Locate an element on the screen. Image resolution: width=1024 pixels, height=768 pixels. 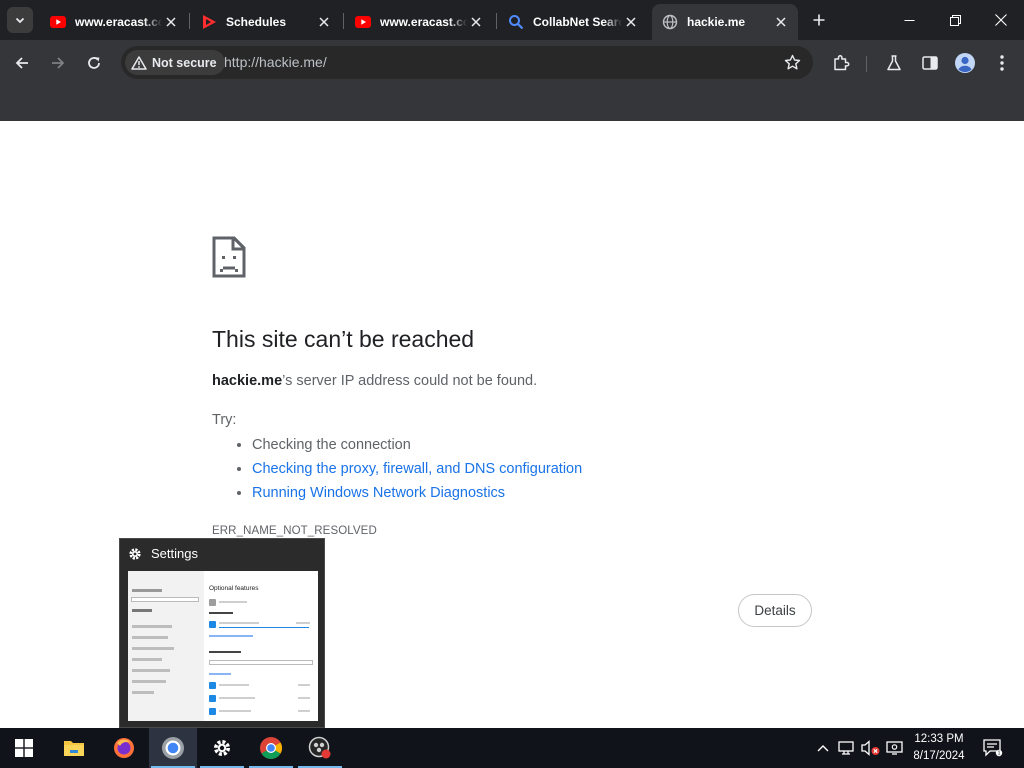
clock-time: 12:33 PM is located at coordinates (939, 739).